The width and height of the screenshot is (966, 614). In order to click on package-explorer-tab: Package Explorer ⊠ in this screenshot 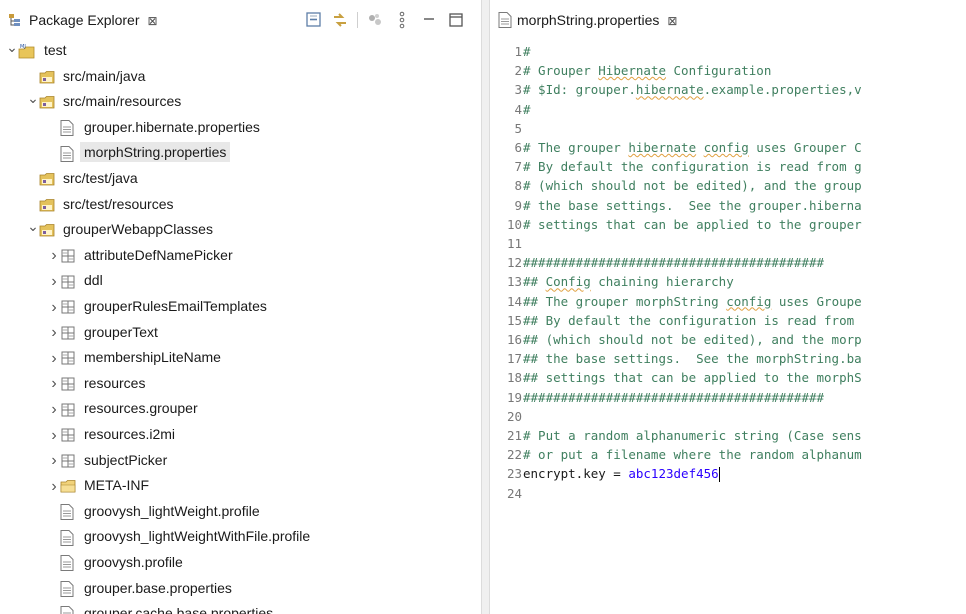, I will do `click(93, 20)`.